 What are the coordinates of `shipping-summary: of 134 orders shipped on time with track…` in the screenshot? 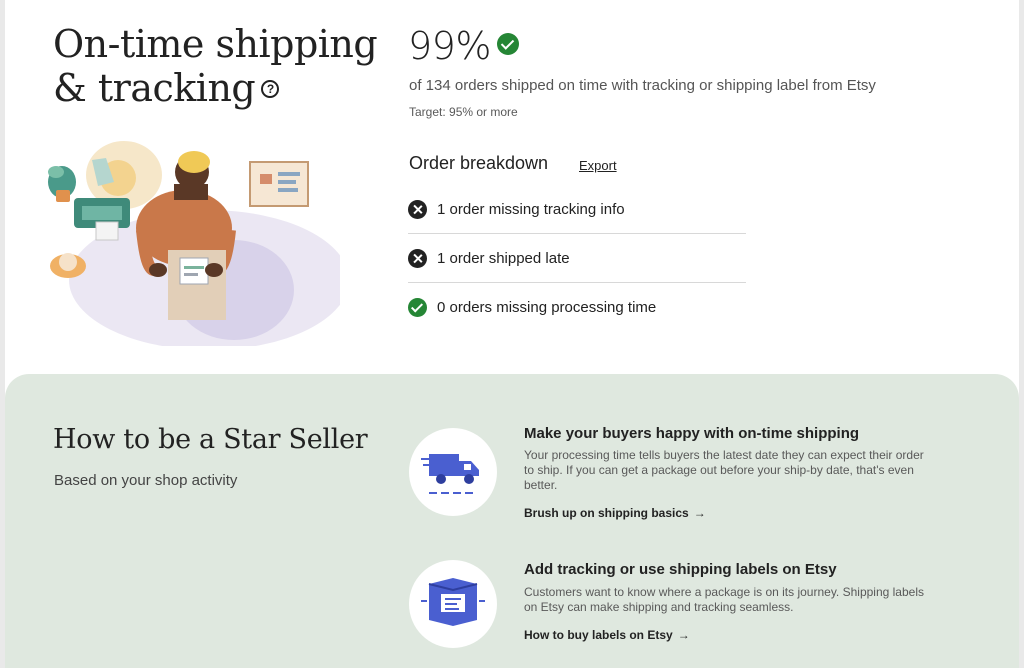 It's located at (642, 85).